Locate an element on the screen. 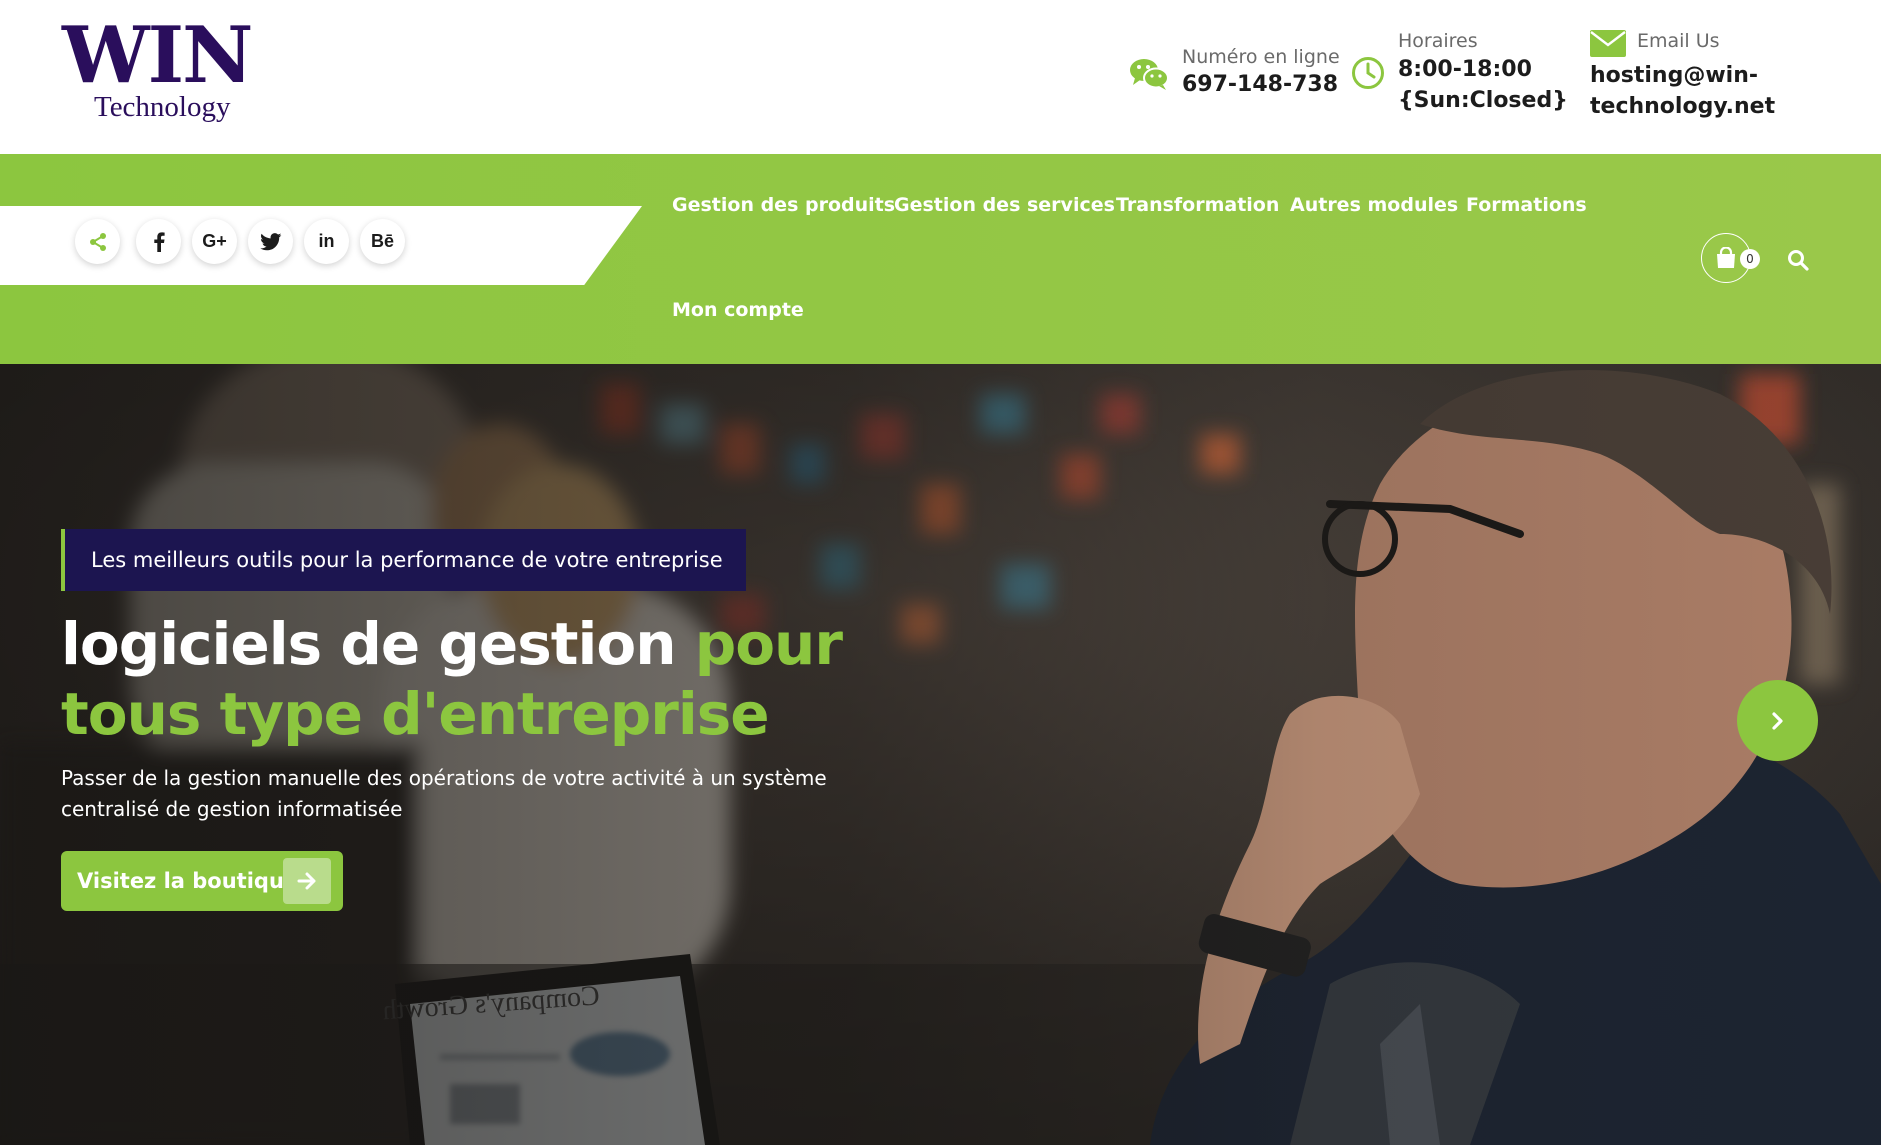 This screenshot has height=1145, width=1881. email-line-2: technology.net is located at coordinates (1682, 106).